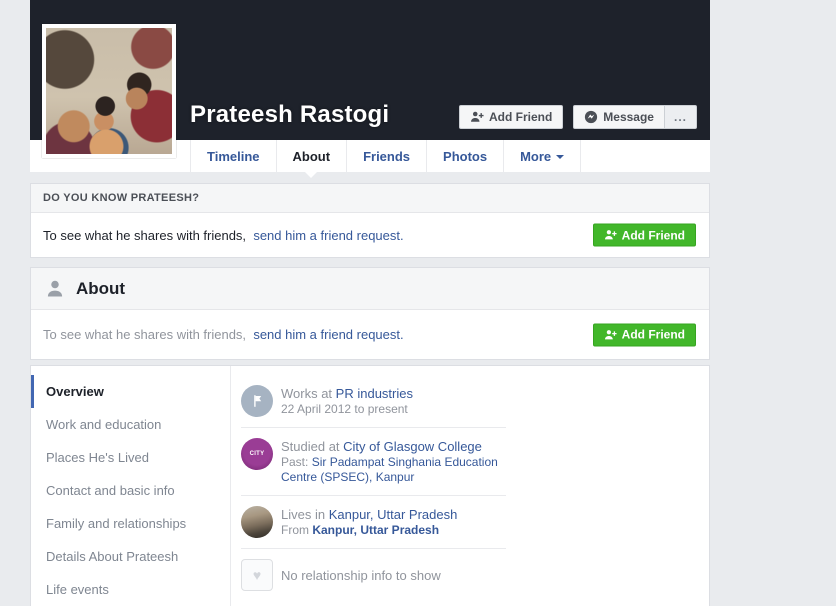 The width and height of the screenshot is (836, 606). What do you see at coordinates (311, 156) in the screenshot?
I see `tab-about-label: About` at bounding box center [311, 156].